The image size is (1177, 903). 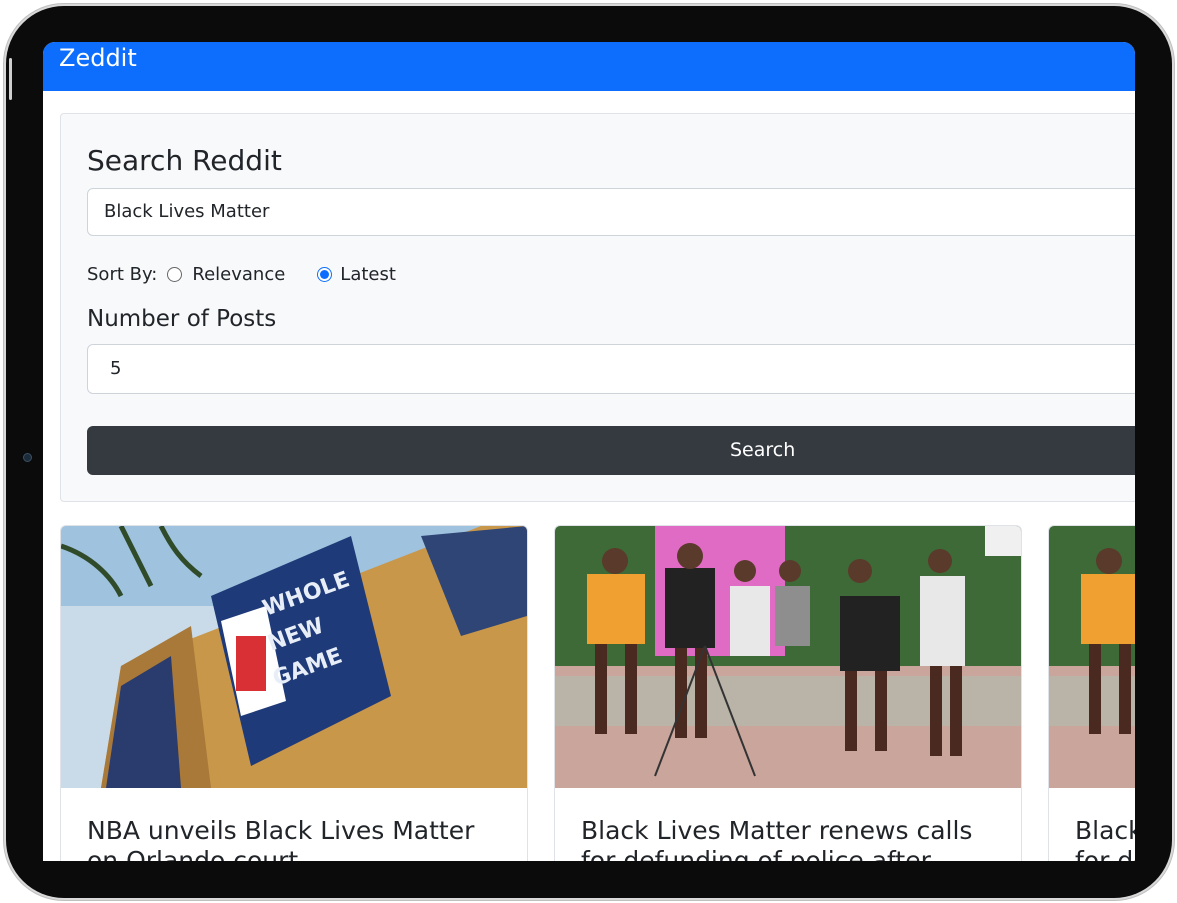 I want to click on search-input: Black Lives Matter, so click(x=611, y=212).